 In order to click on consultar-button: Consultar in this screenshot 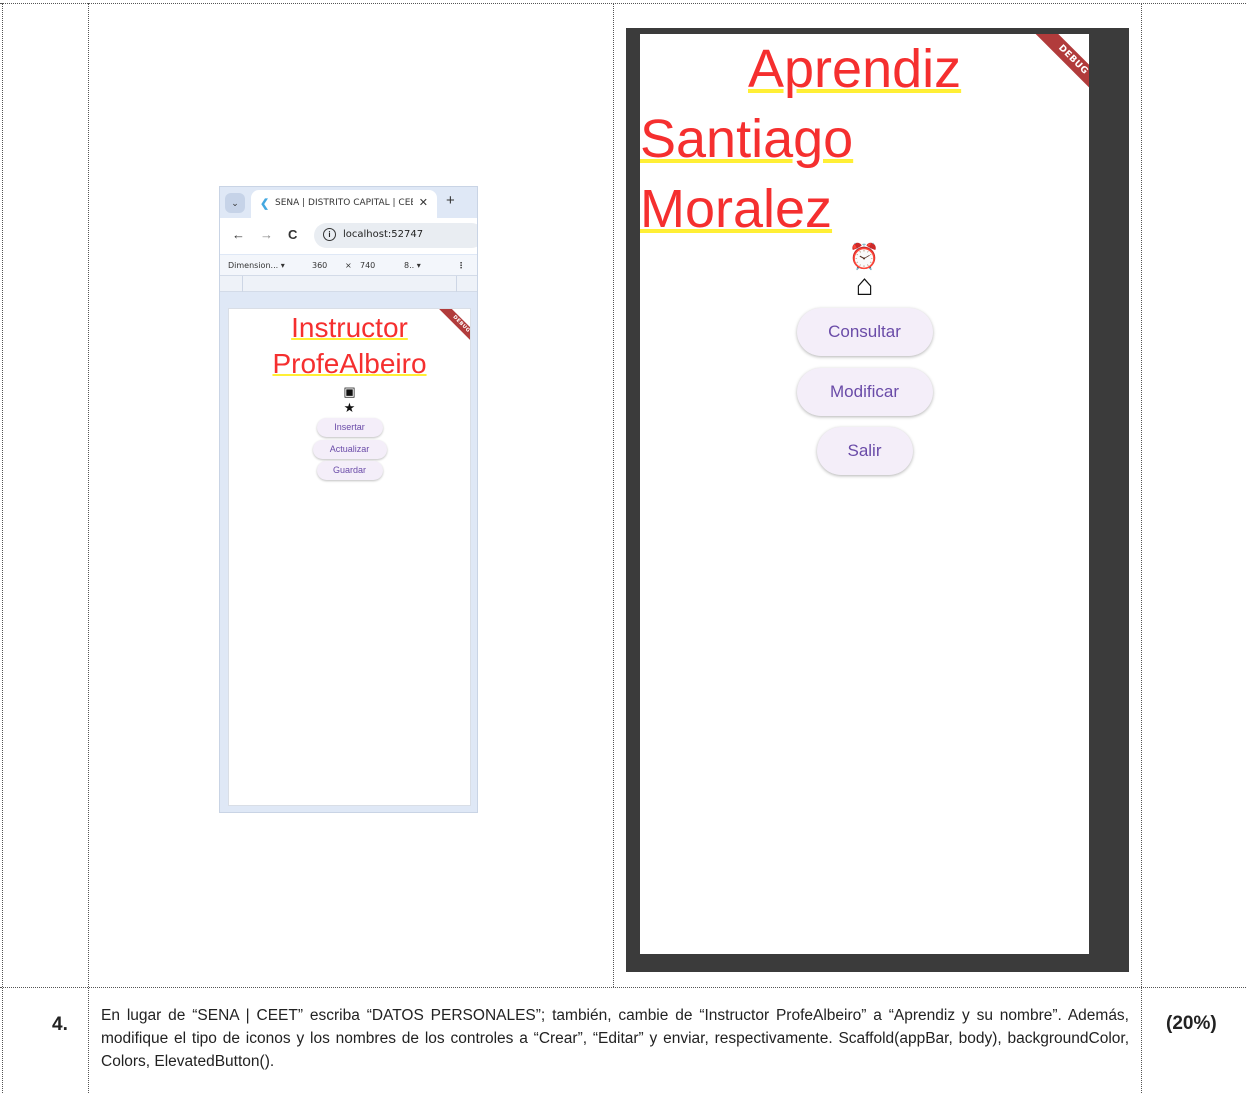, I will do `click(864, 332)`.